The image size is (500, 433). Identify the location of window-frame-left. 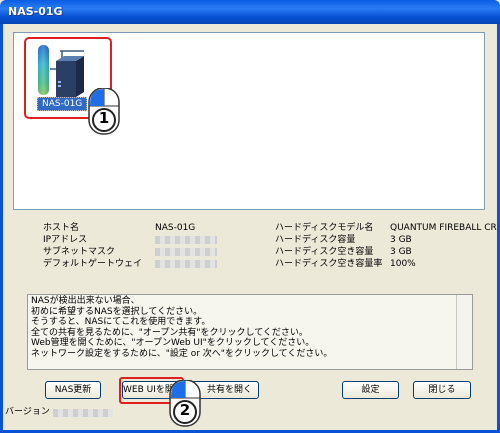
(1, 228).